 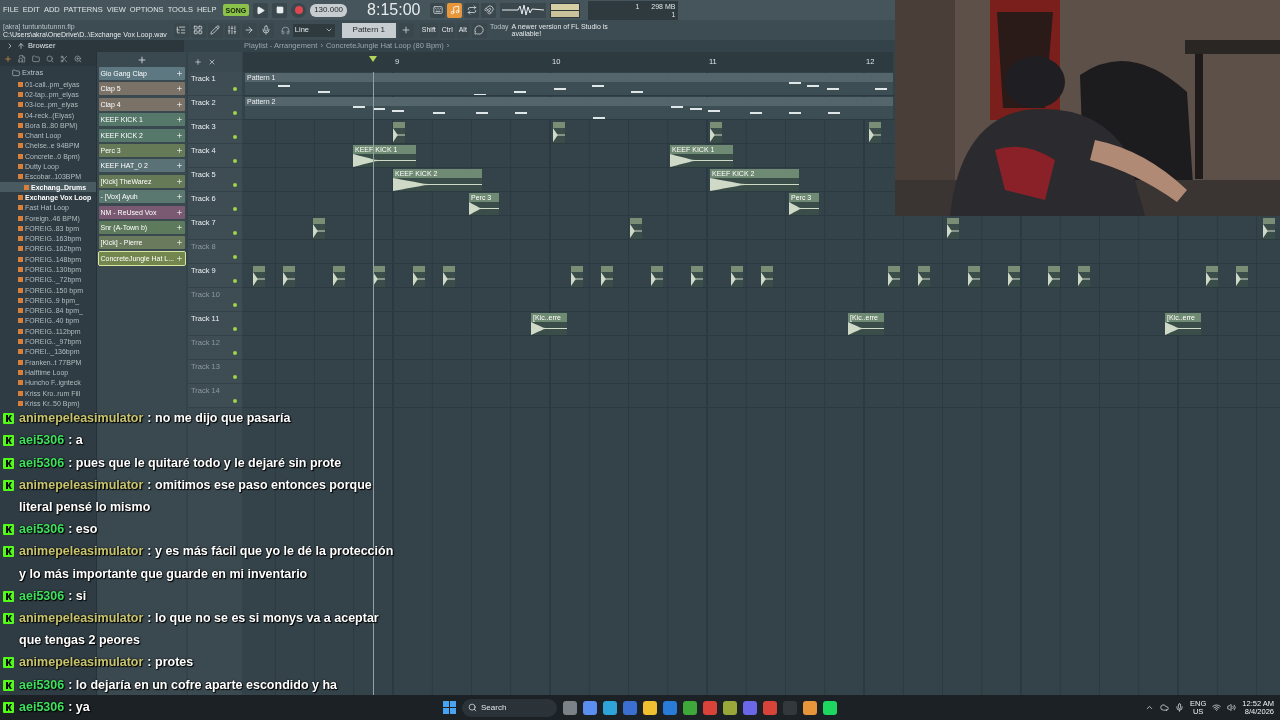 I want to click on expand-icon, so click(x=10, y=46).